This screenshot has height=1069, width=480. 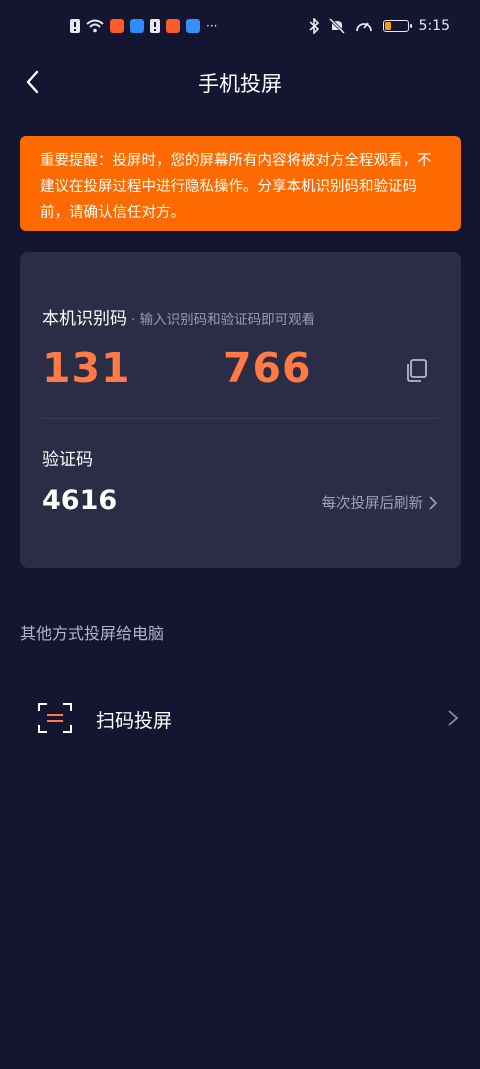 I want to click on card-divider, so click(x=240, y=418).